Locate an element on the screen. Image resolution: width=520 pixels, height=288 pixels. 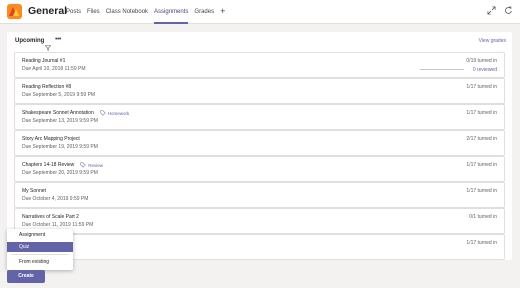
assignment-title: Shakespeare Sonnet Annotation is located at coordinates (58, 113).